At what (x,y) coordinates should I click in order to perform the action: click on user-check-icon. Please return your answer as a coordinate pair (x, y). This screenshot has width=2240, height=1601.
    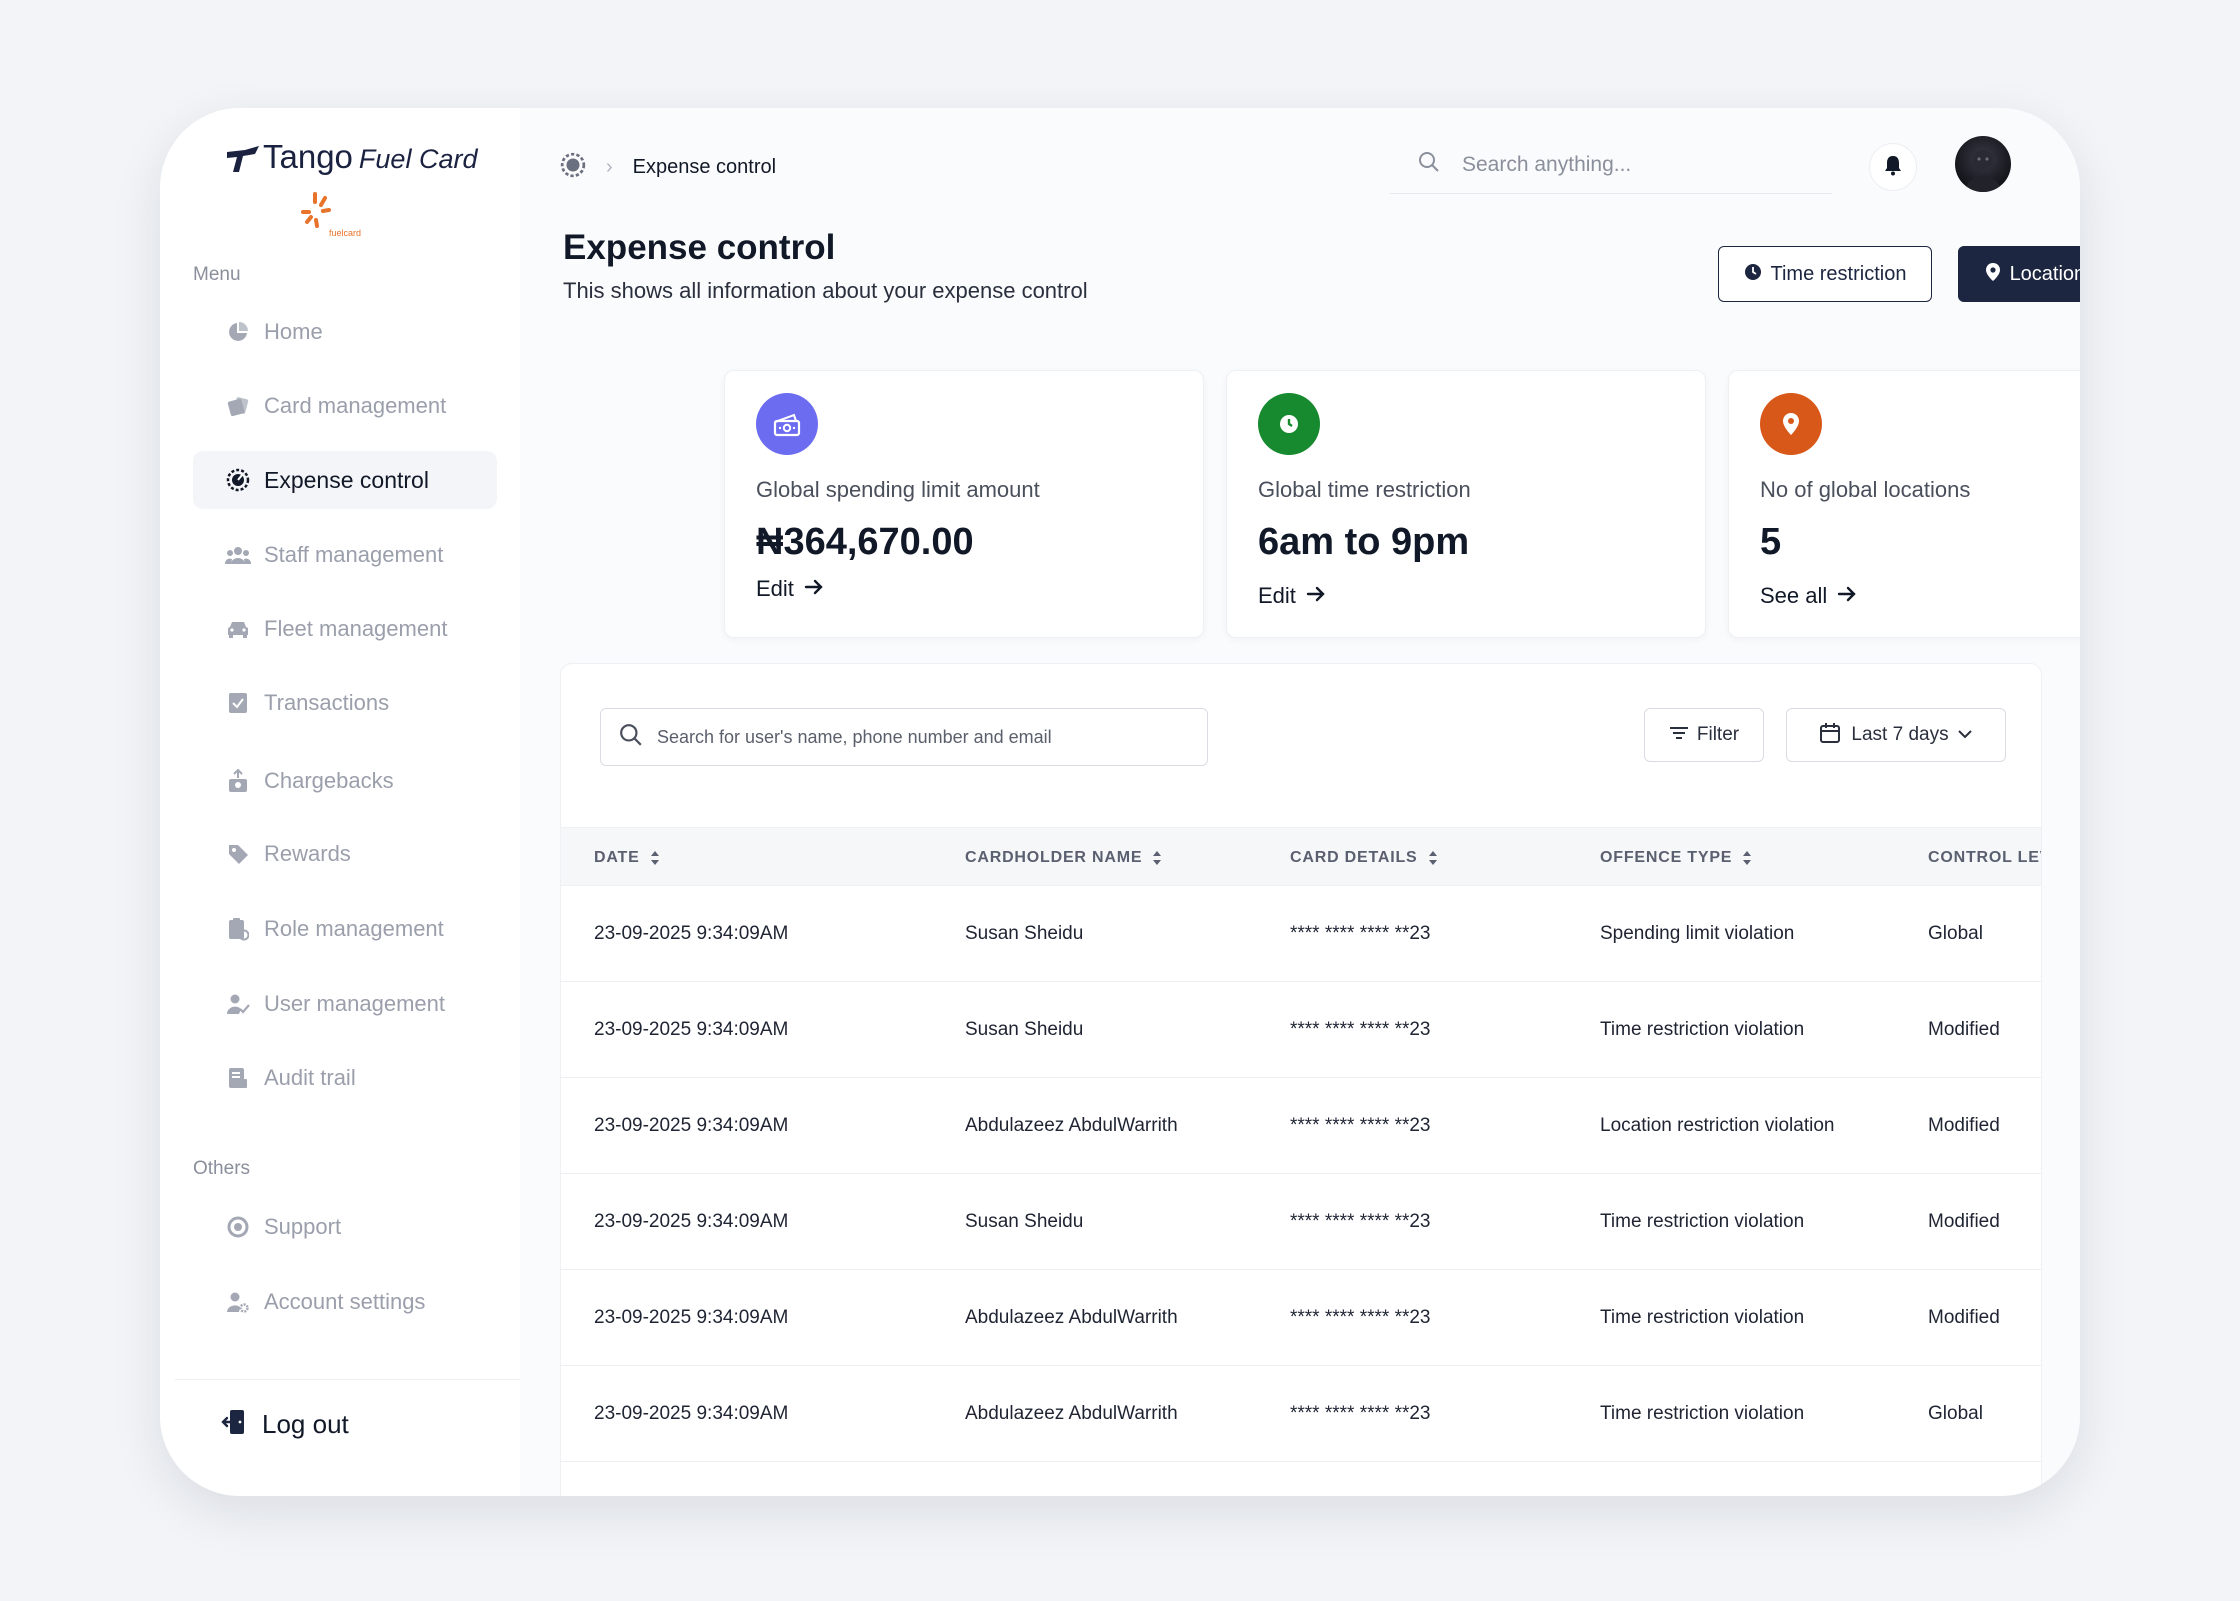
    Looking at the image, I should click on (238, 1004).